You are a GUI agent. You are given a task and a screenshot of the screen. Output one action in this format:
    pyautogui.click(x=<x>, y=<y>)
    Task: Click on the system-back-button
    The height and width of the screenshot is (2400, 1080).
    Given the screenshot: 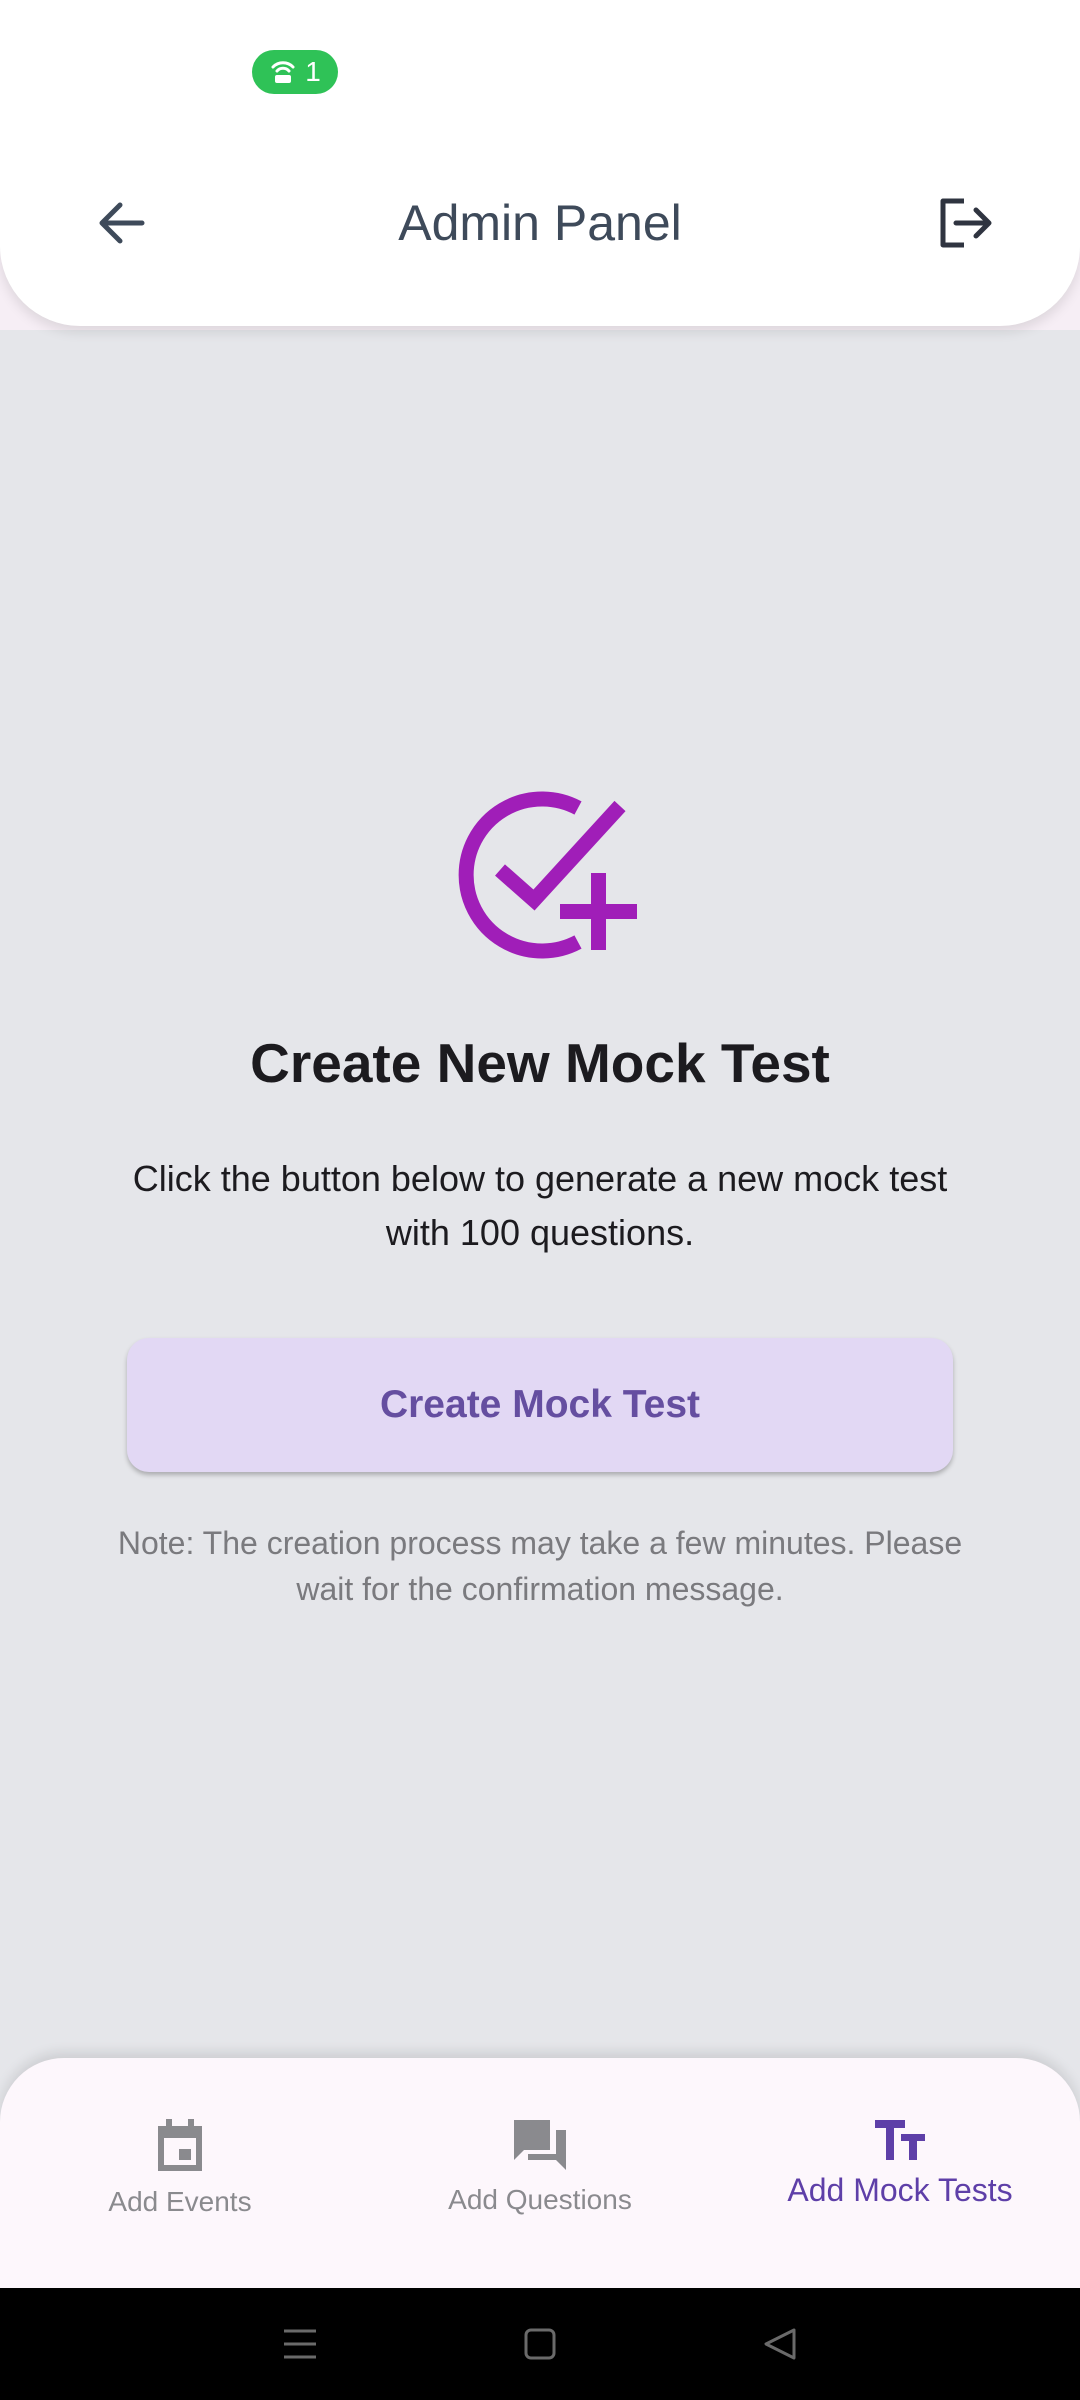 What is the action you would take?
    pyautogui.click(x=780, y=2344)
    